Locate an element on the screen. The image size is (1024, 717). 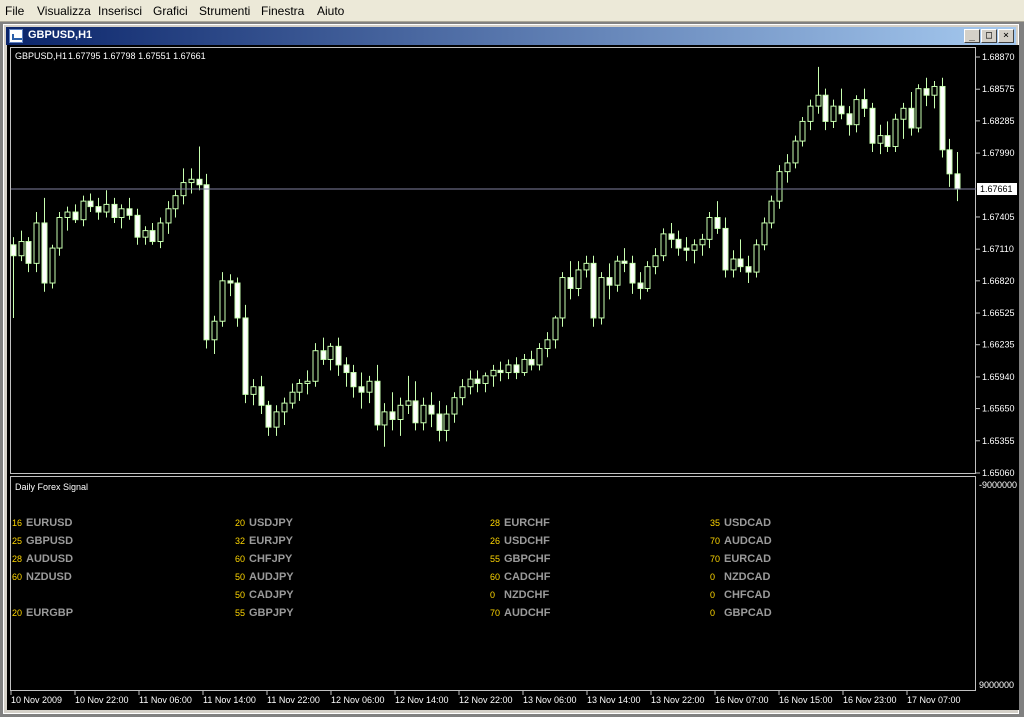
signal-value: 50 is located at coordinates (240, 595).